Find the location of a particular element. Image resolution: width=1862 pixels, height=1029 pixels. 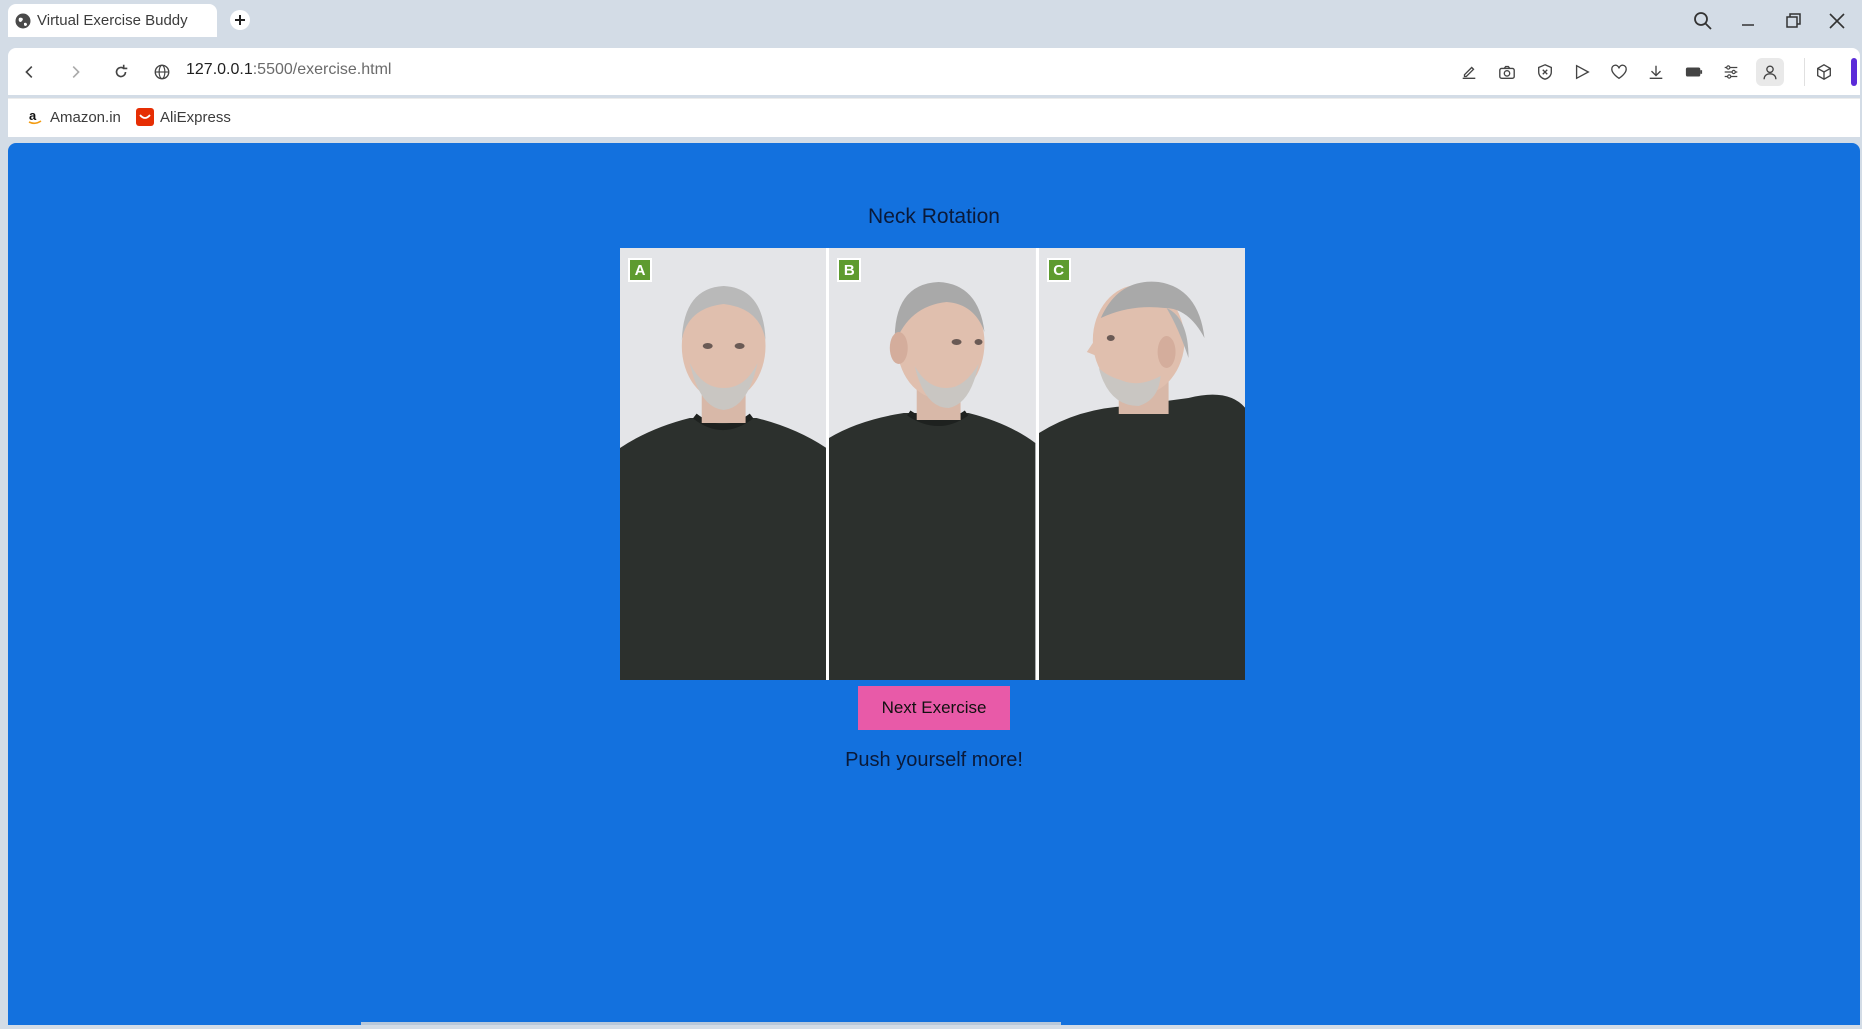

download-icon is located at coordinates (1656, 72).